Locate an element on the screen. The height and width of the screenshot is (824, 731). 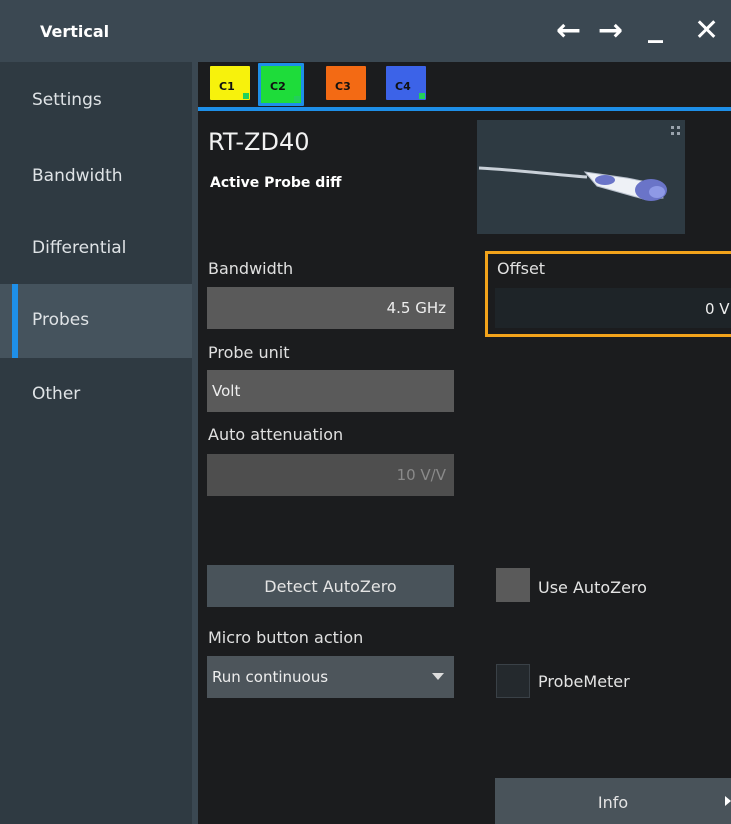
close-icon: ✕ is located at coordinates (706, 31).